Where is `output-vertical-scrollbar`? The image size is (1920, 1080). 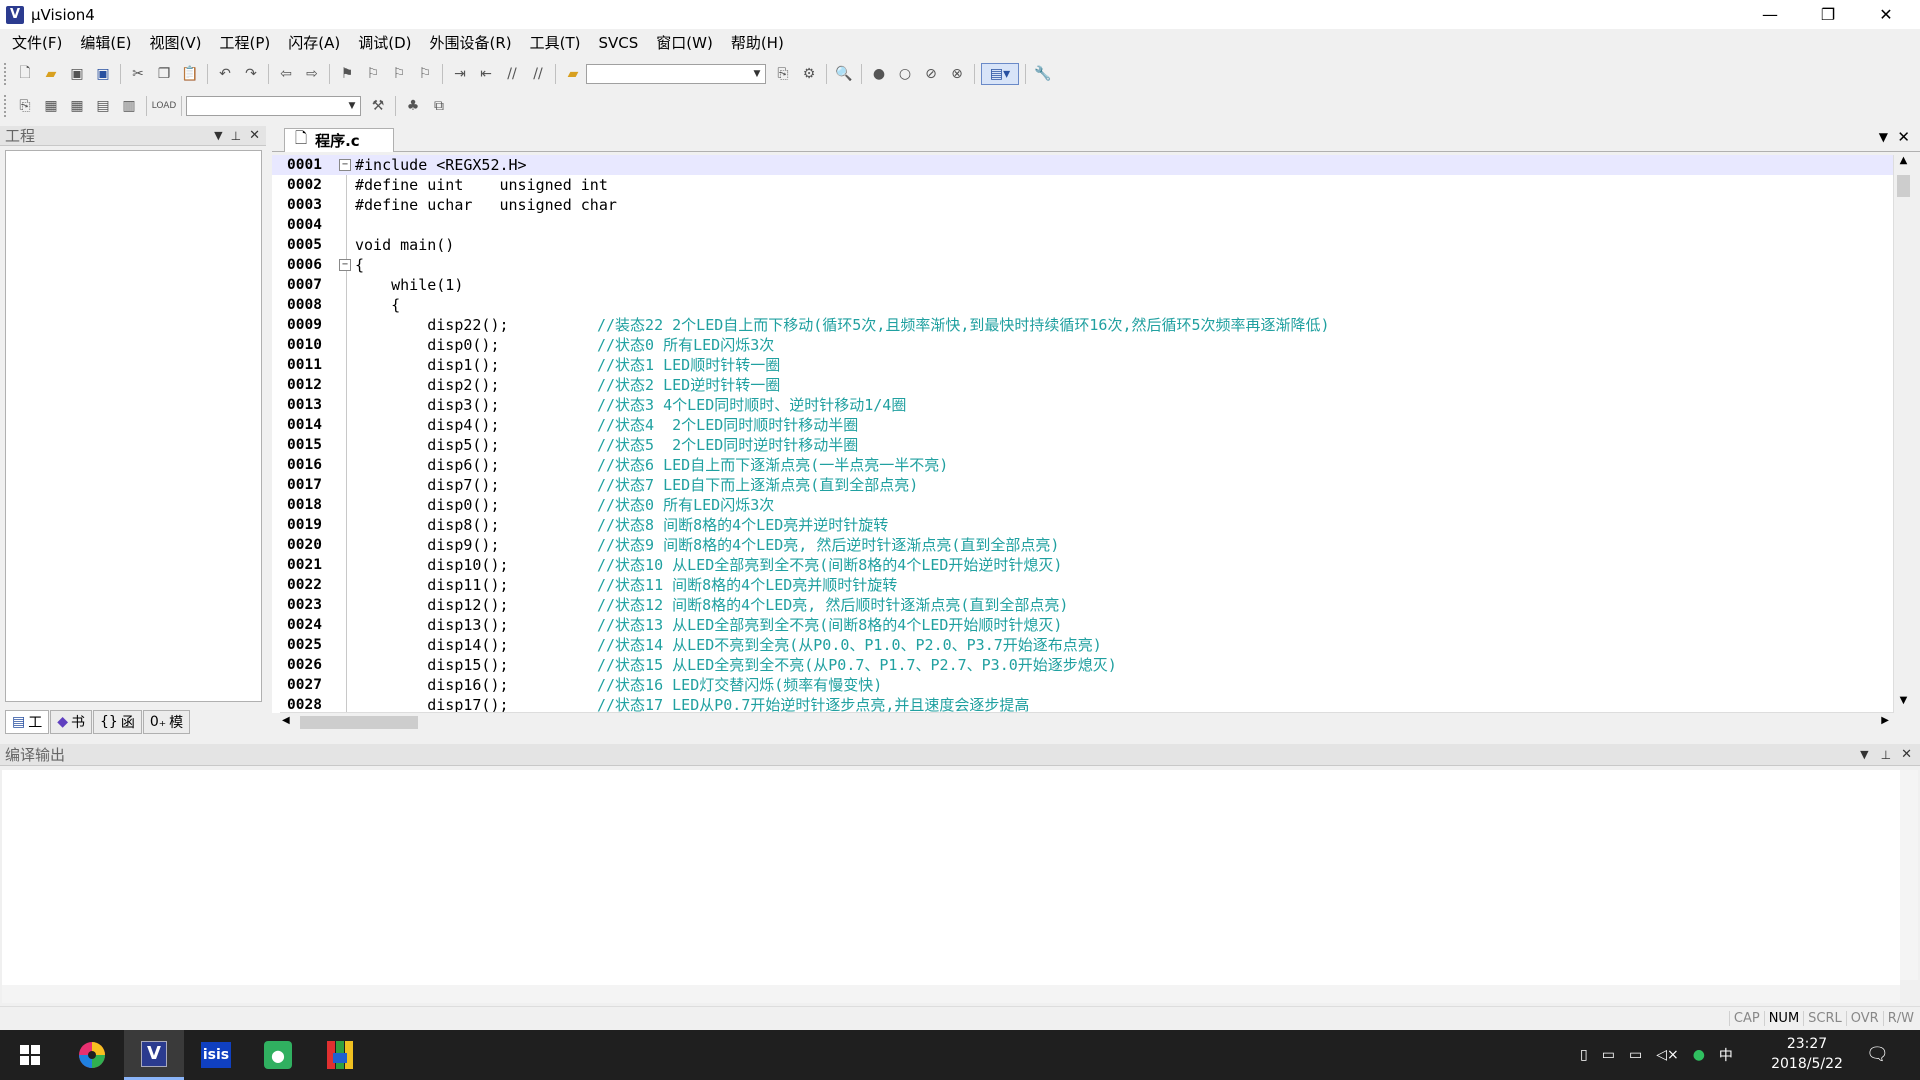
output-vertical-scrollbar is located at coordinates (1909, 875).